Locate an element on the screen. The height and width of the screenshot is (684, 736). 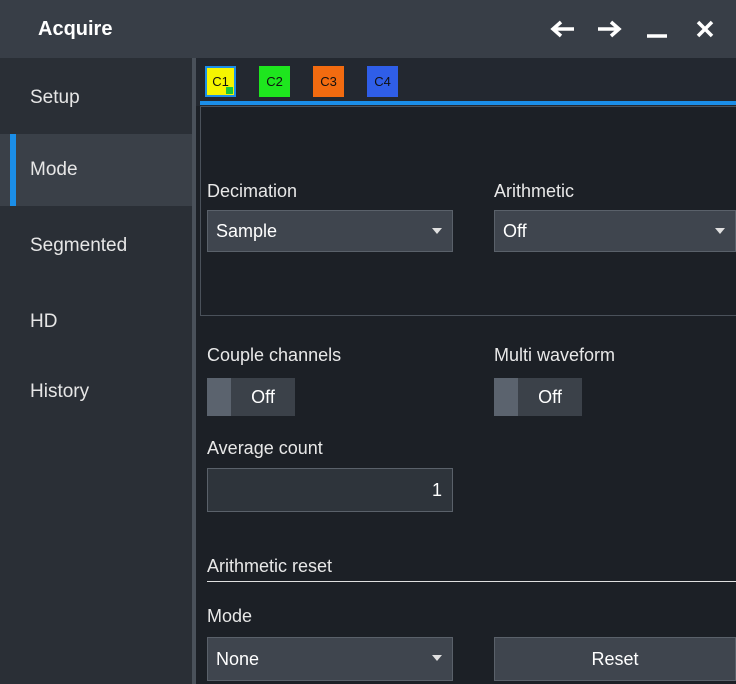
couple-channels-label: Couple channels is located at coordinates (274, 355).